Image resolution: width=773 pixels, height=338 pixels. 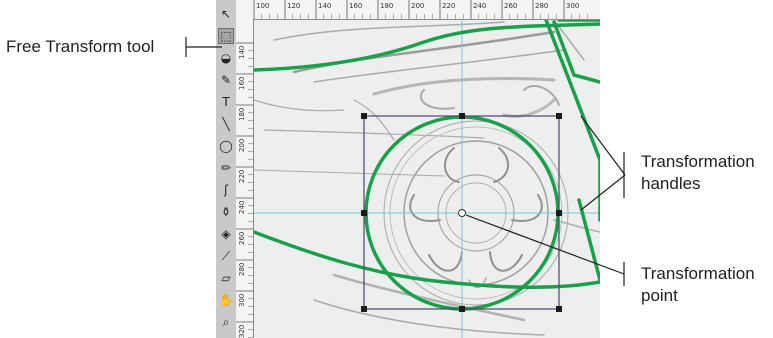 I want to click on leader-handle-top, so click(x=603, y=145).